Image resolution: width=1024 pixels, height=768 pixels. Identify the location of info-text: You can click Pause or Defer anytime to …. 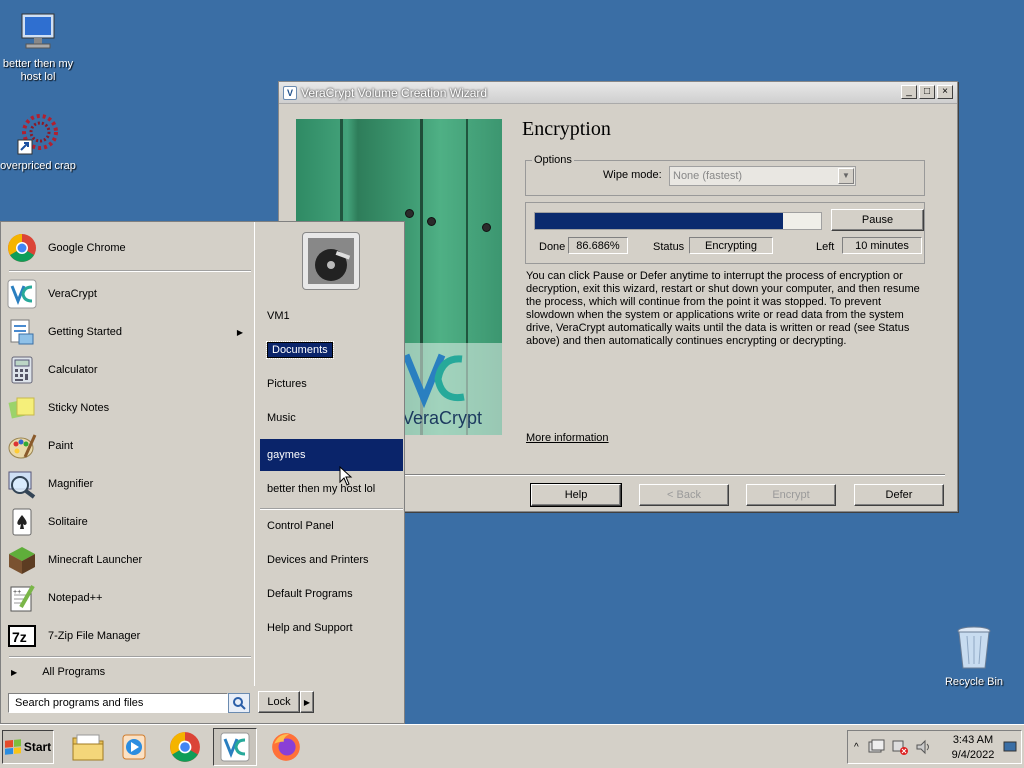
(723, 308).